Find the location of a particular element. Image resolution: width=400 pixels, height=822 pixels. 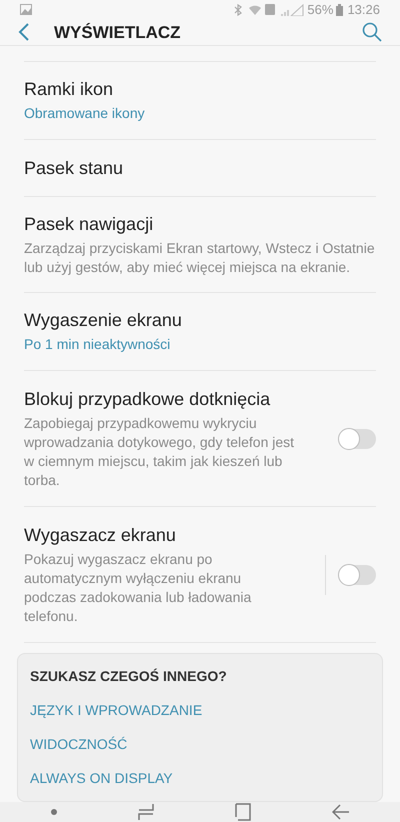

battery-percent: 56% is located at coordinates (320, 10).